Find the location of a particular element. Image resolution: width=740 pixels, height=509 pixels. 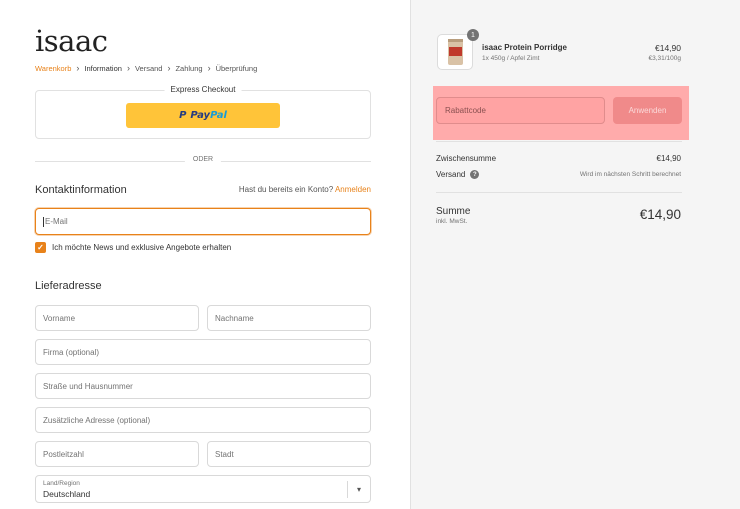

zip-field: Postleitzahl is located at coordinates (117, 454).